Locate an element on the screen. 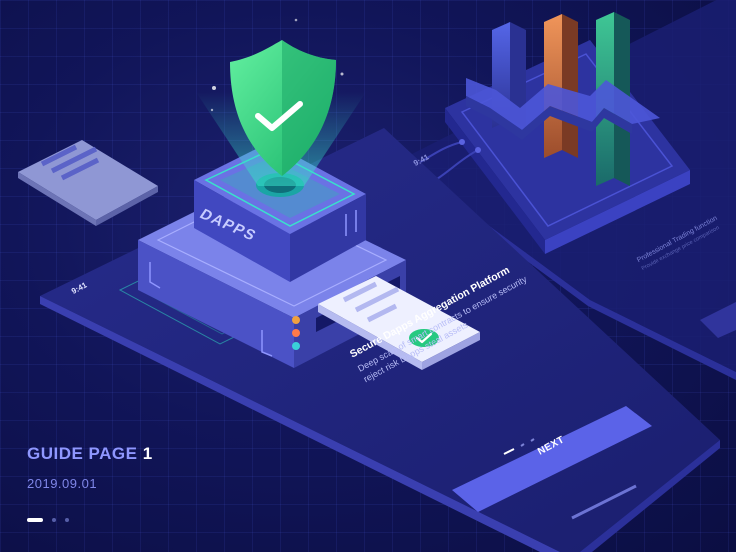 The width and height of the screenshot is (736, 552). document-card is located at coordinates (88, 183).